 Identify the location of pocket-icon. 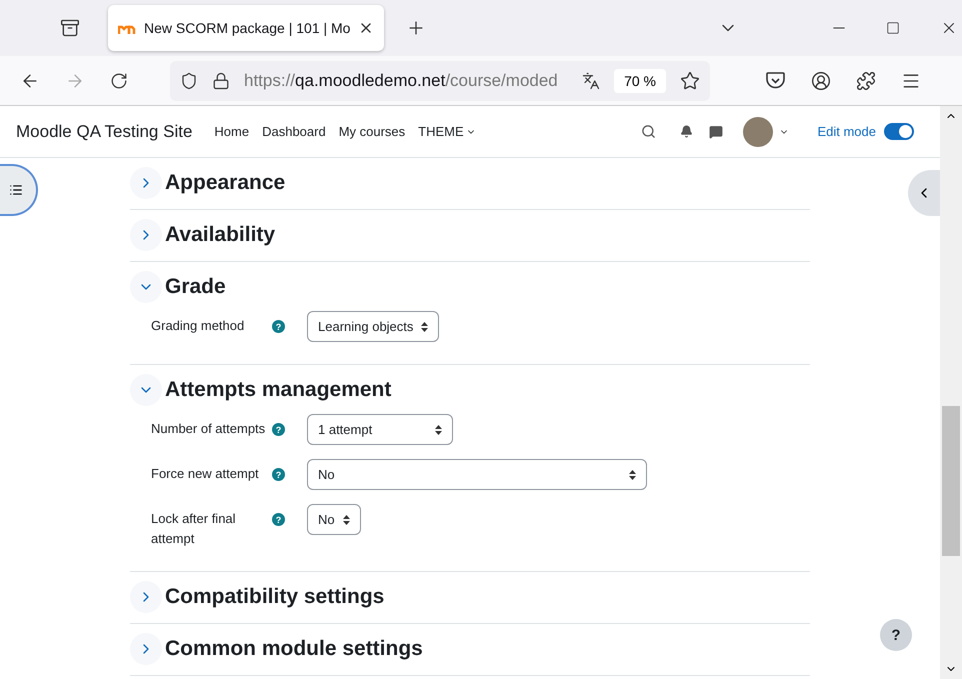
(775, 80).